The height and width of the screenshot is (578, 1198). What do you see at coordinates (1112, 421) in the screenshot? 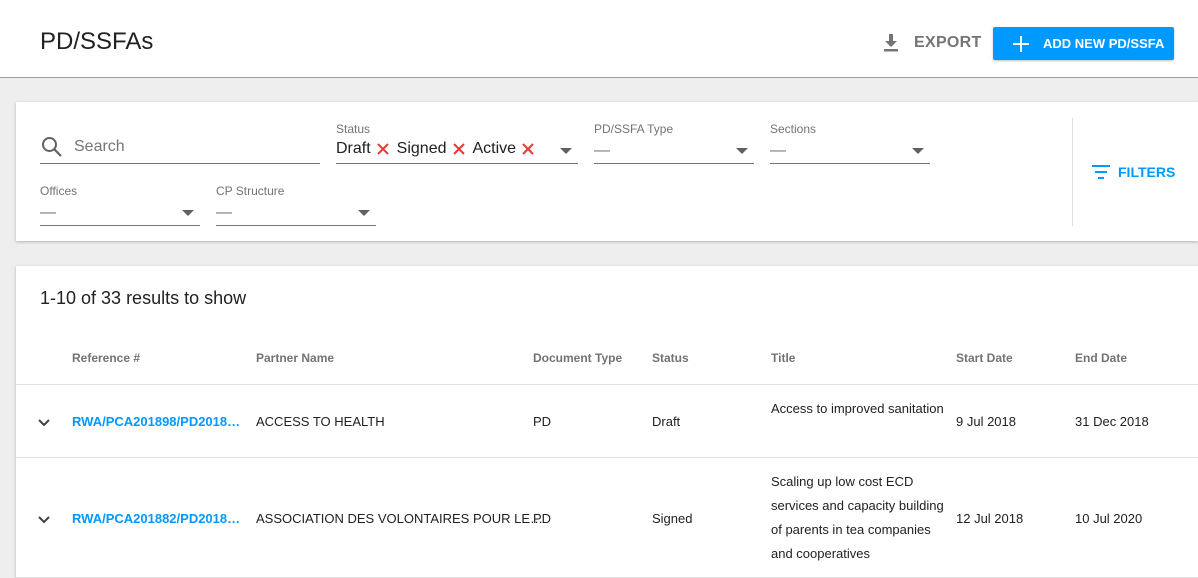
I see `end-date: 31 Dec 2018` at bounding box center [1112, 421].